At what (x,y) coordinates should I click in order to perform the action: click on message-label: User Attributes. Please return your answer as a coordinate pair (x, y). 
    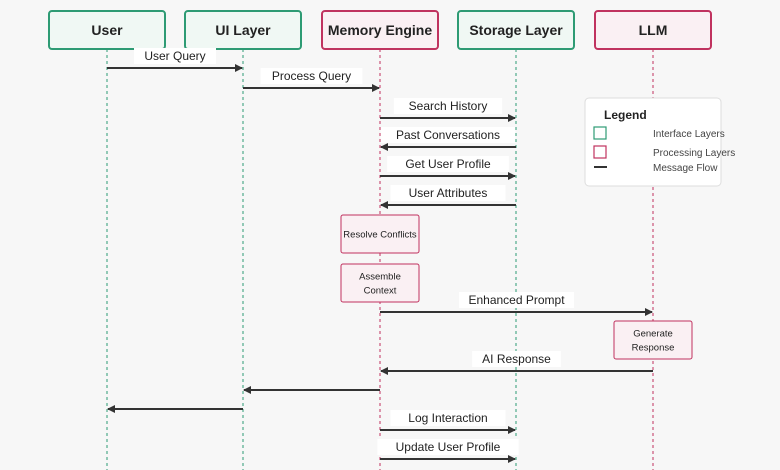
    Looking at the image, I should click on (448, 193).